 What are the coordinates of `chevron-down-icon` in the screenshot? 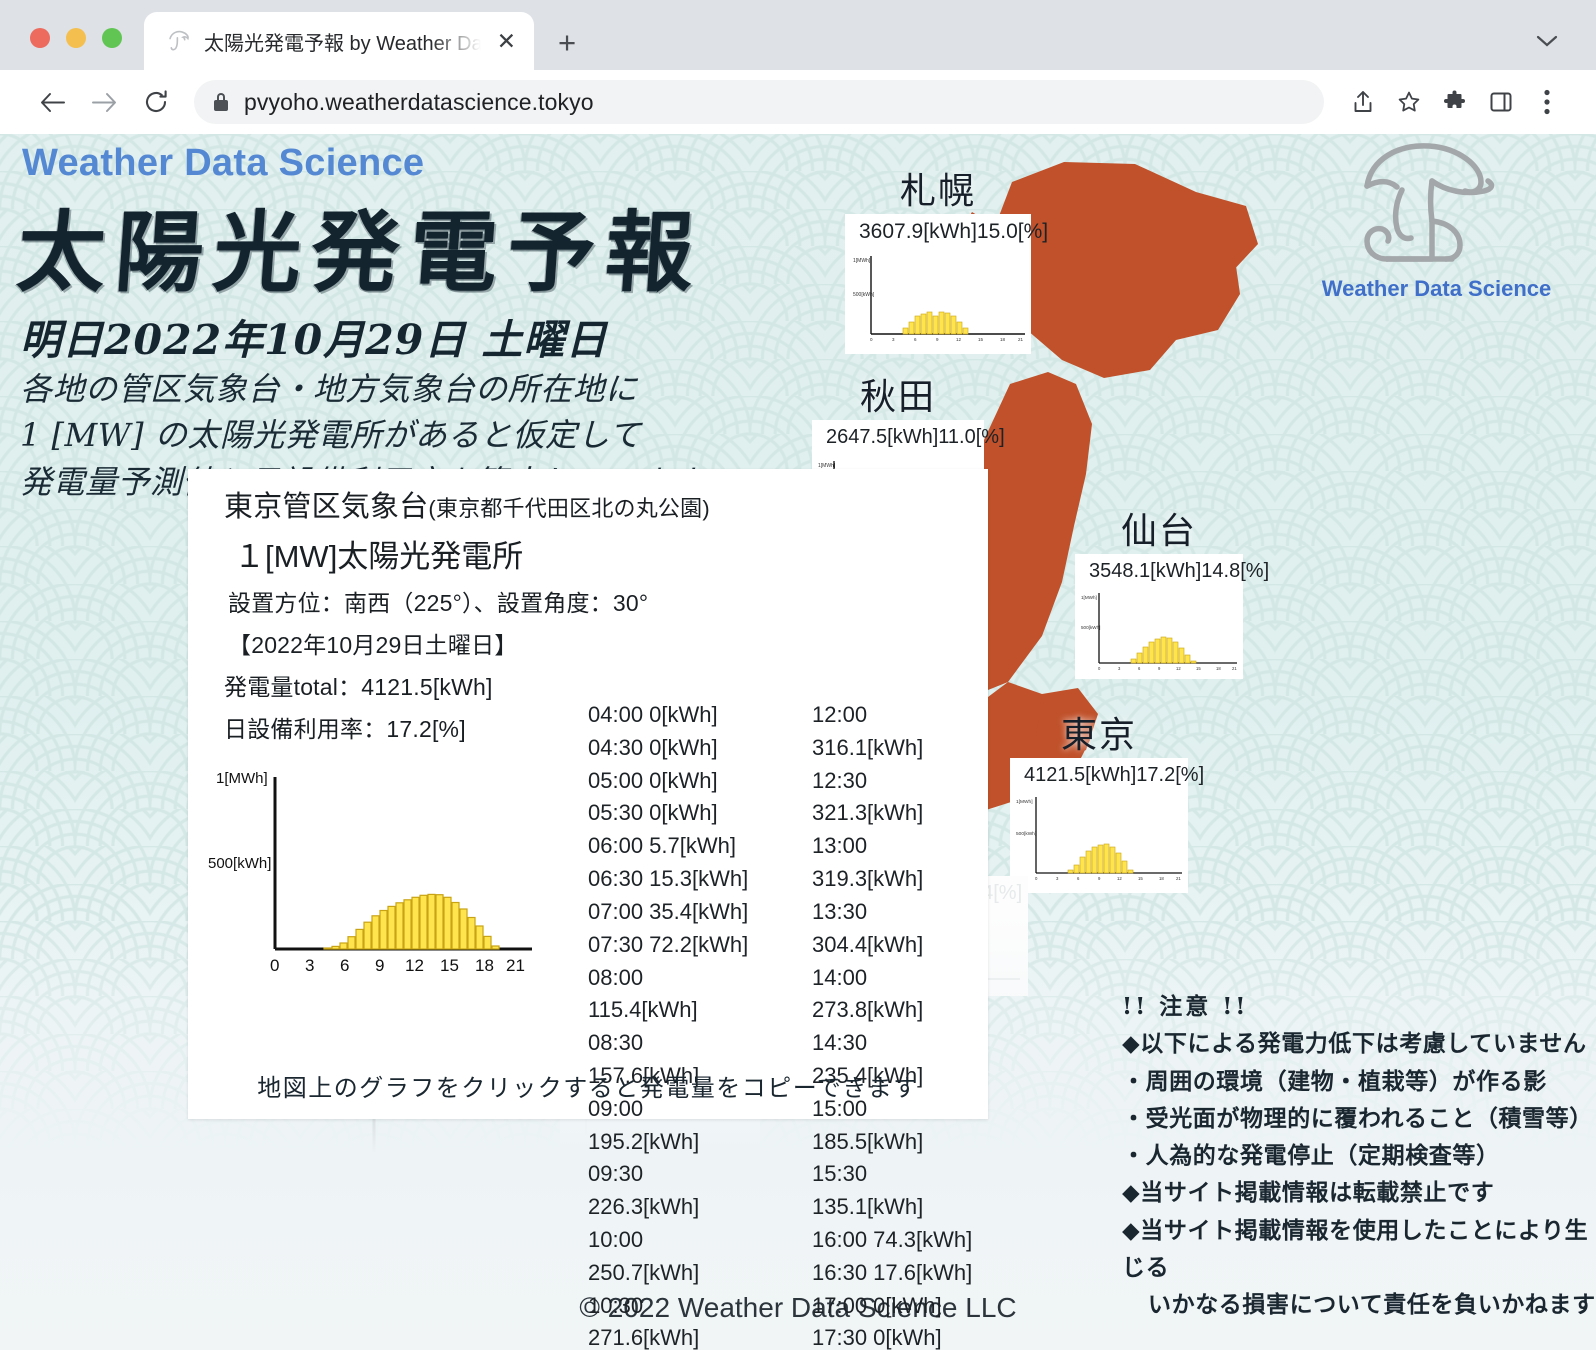 It's located at (1547, 42).